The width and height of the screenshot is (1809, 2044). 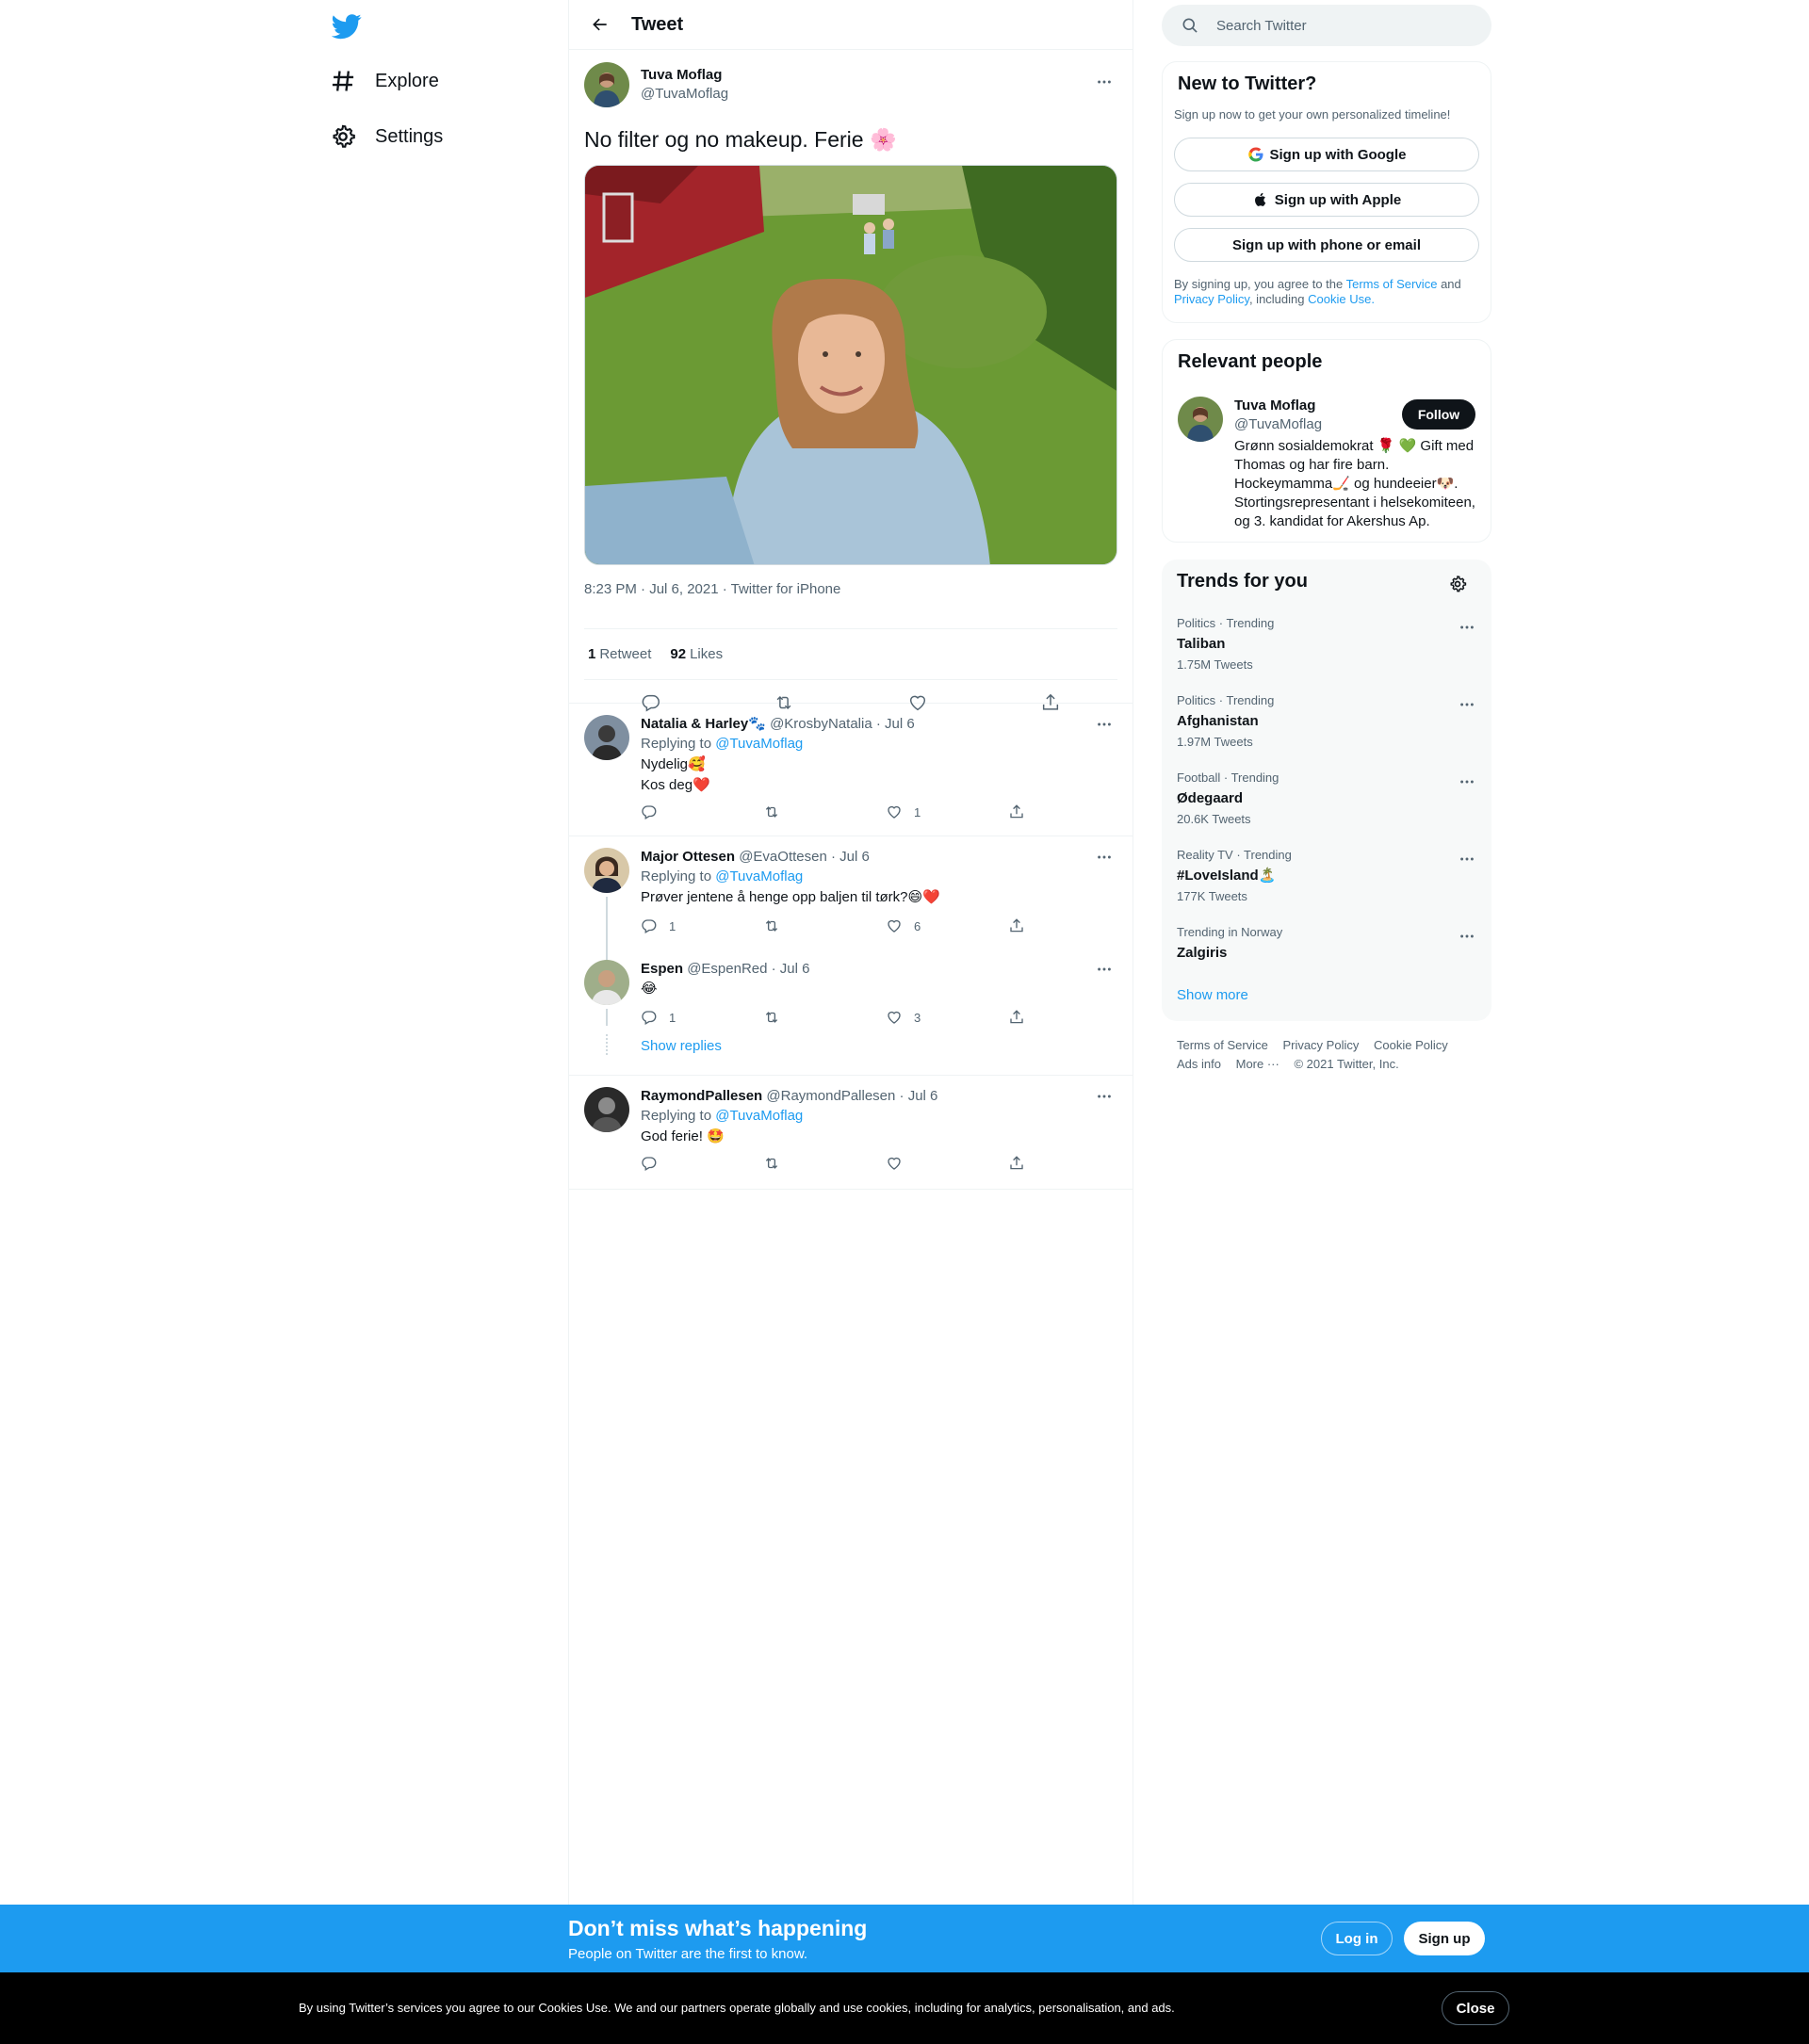 I want to click on back-button, so click(x=600, y=24).